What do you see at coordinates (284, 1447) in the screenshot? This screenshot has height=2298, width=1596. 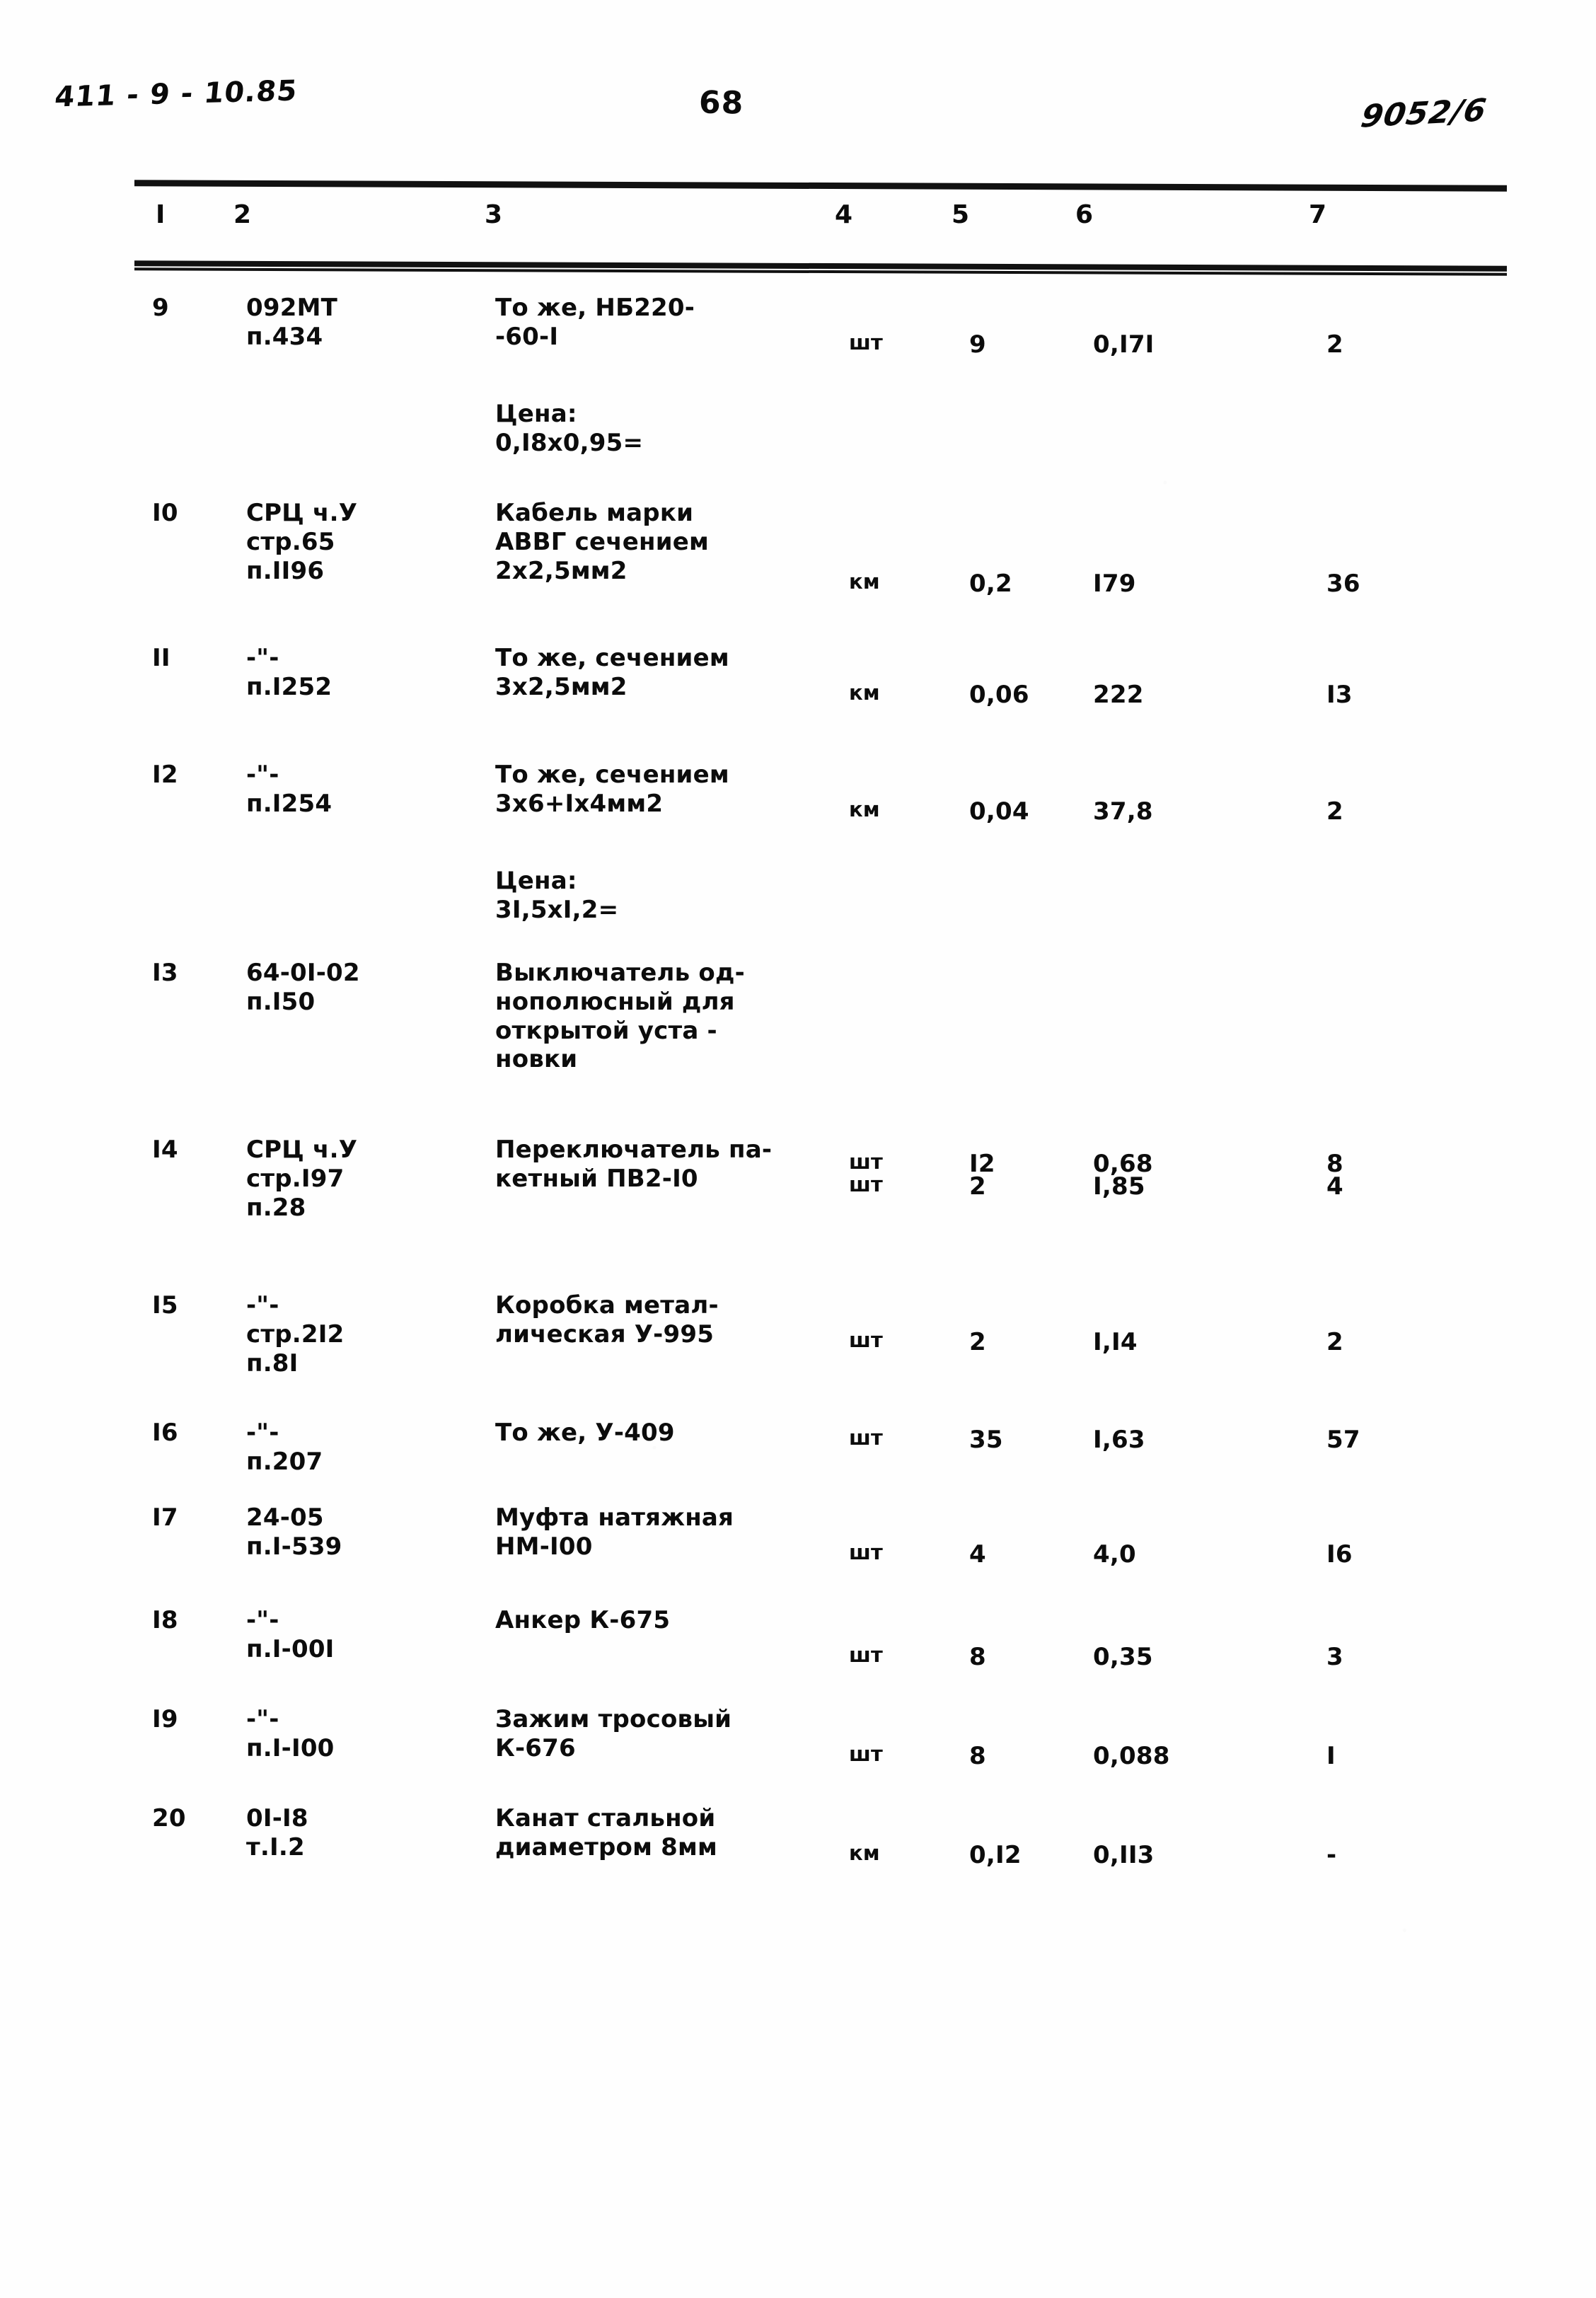 I see `reference-code-cell: -"- п.207` at bounding box center [284, 1447].